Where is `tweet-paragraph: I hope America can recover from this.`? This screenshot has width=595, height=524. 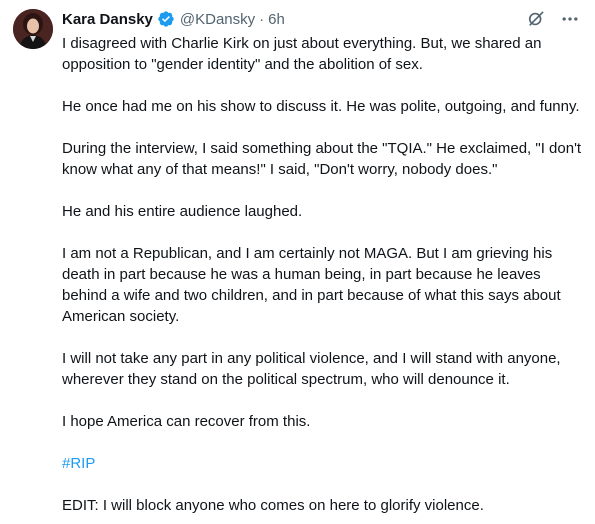
tweet-paragraph: I hope America can recover from this. is located at coordinates (186, 421).